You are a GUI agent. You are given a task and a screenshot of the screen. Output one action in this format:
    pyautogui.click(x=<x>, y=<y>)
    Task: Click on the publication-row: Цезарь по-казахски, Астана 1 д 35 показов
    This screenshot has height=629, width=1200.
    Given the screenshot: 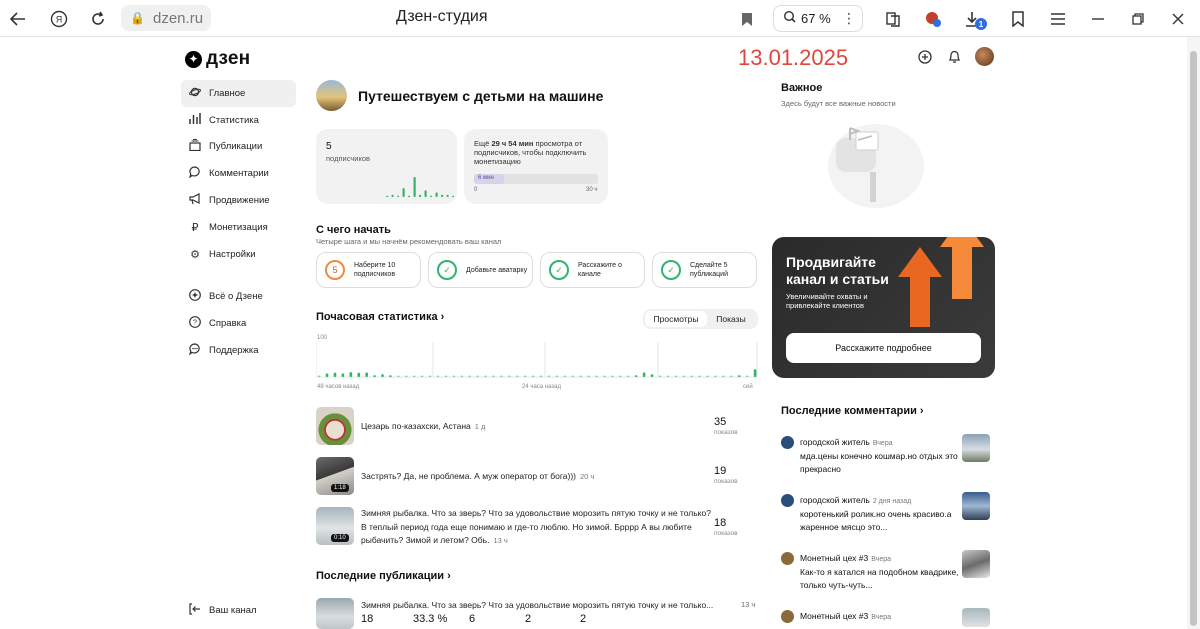 What is the action you would take?
    pyautogui.click(x=537, y=427)
    